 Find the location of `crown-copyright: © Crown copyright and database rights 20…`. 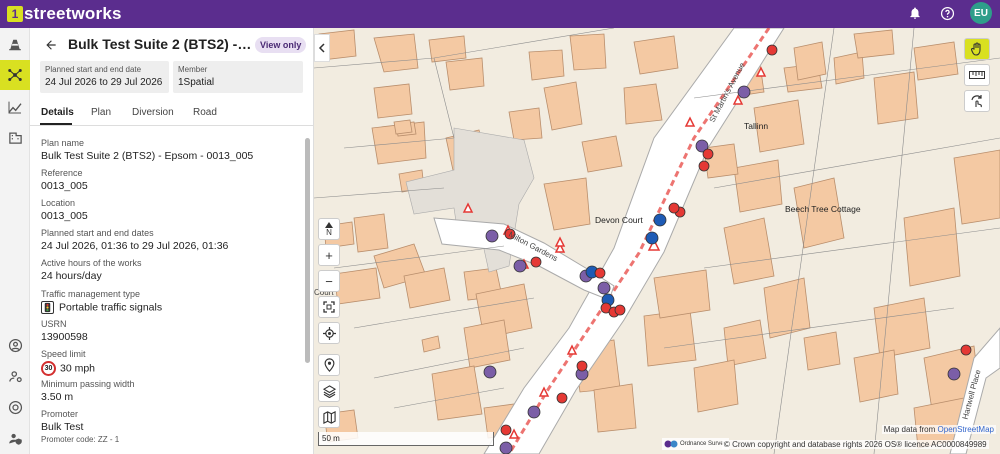

crown-copyright: © Crown copyright and database rights 20… is located at coordinates (855, 444).